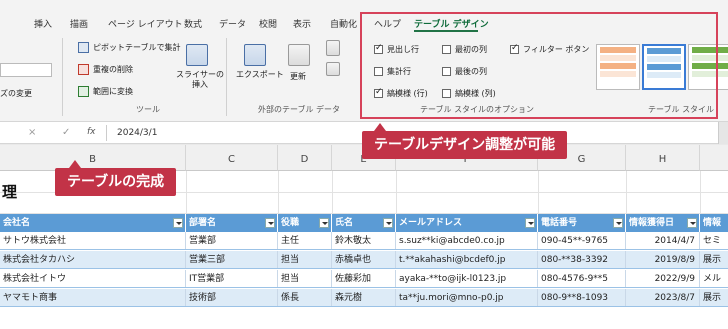 This screenshot has width=728, height=329. Describe the element at coordinates (26, 70) in the screenshot. I see `table-name-input` at that location.